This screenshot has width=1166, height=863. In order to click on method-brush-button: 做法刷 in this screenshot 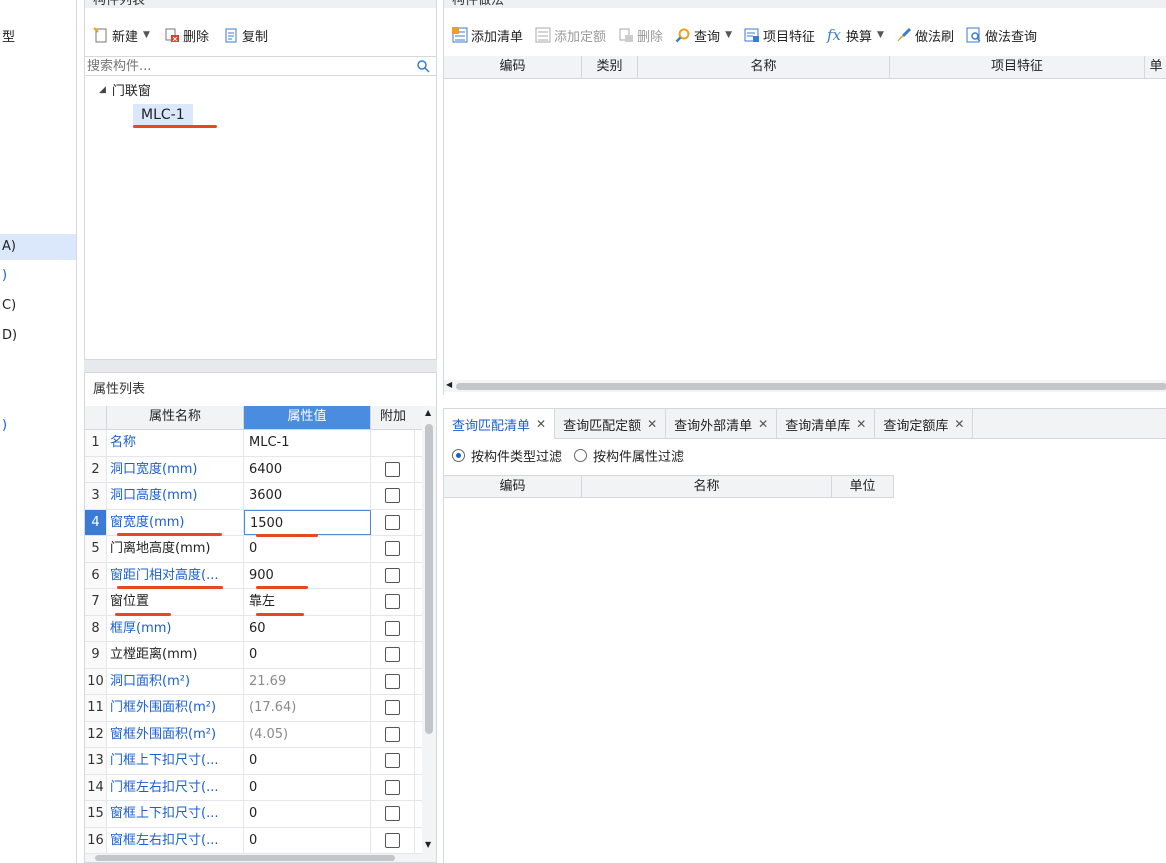, I will do `click(925, 35)`.